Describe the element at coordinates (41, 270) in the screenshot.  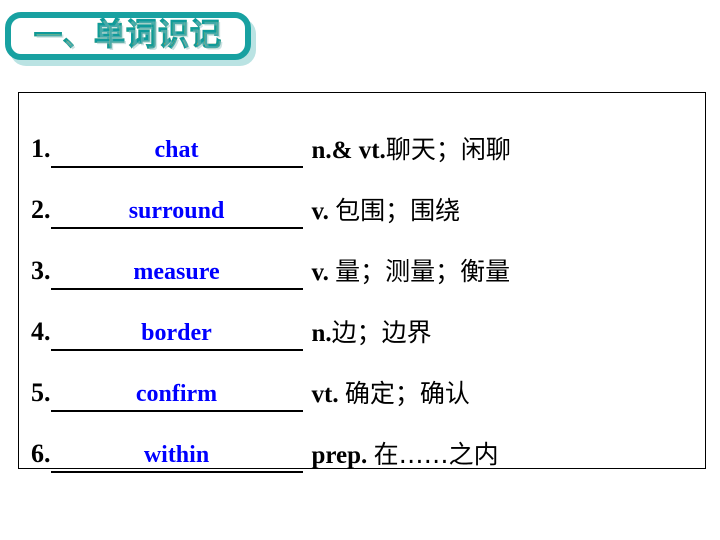
I see `row-number: 3.` at that location.